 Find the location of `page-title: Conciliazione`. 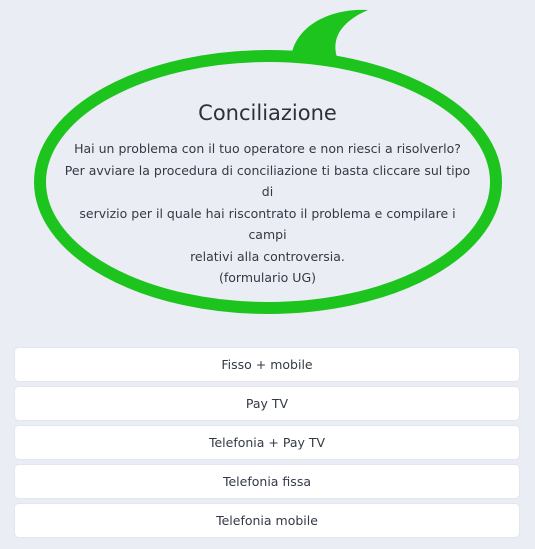

page-title: Conciliazione is located at coordinates (267, 113).